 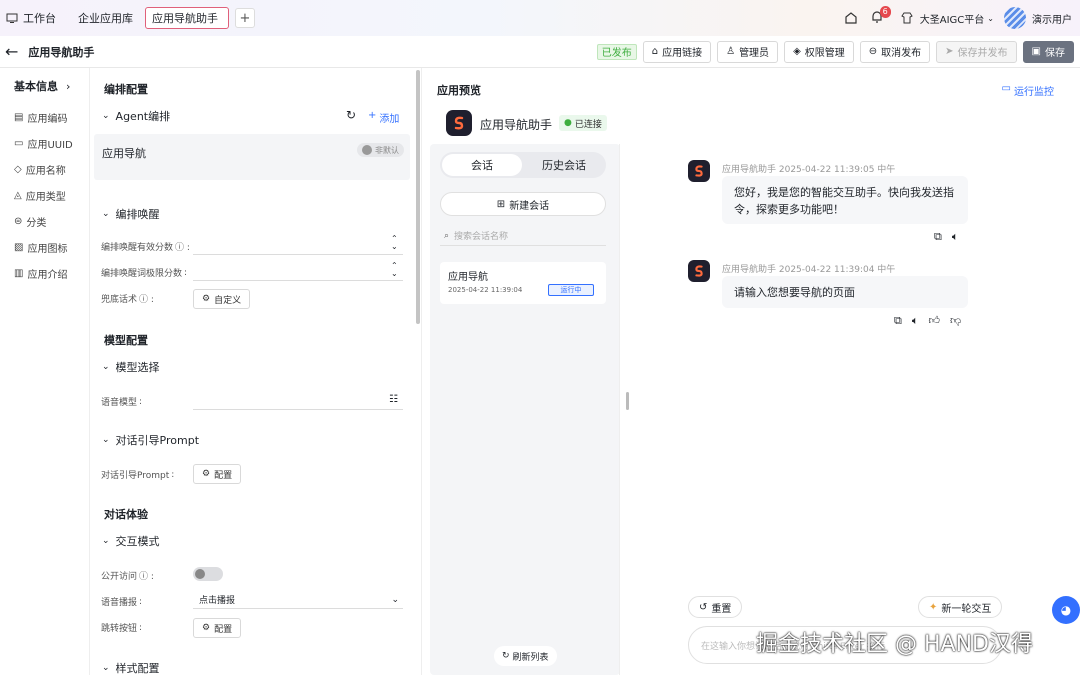 I want to click on tab-label: 企业应用库, so click(x=105, y=18).